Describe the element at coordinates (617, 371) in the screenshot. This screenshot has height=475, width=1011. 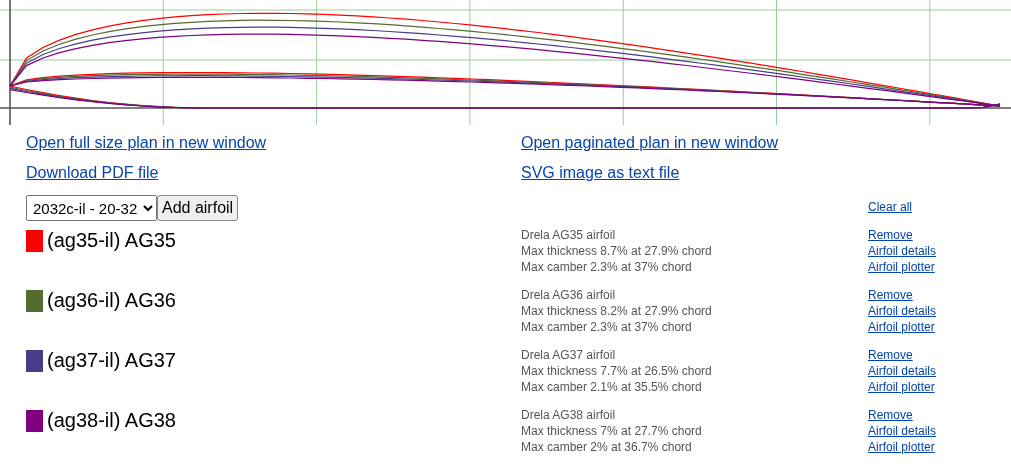
I see `airfoil-thickness: Max thickness 7.7% at 26.5% chord` at that location.